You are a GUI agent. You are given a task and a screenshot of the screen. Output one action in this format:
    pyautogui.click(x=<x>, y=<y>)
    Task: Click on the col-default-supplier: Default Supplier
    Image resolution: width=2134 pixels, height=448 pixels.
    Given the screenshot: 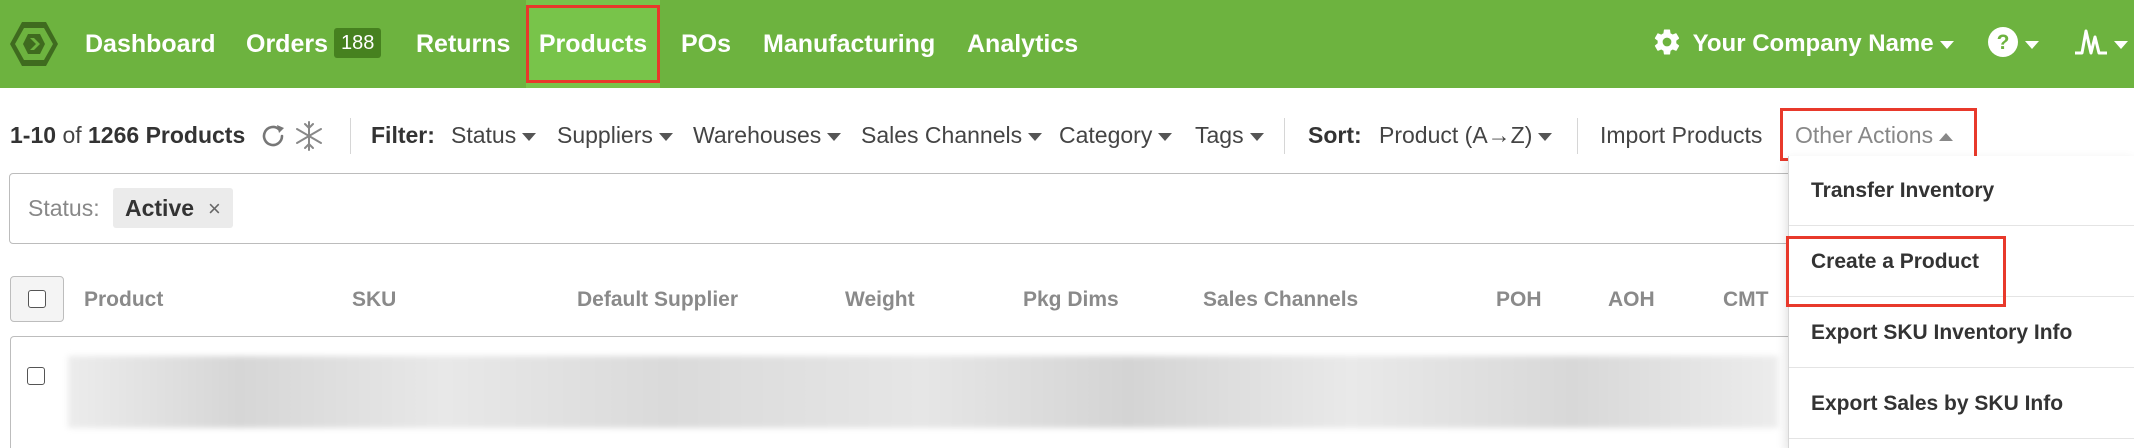 What is the action you would take?
    pyautogui.click(x=657, y=300)
    